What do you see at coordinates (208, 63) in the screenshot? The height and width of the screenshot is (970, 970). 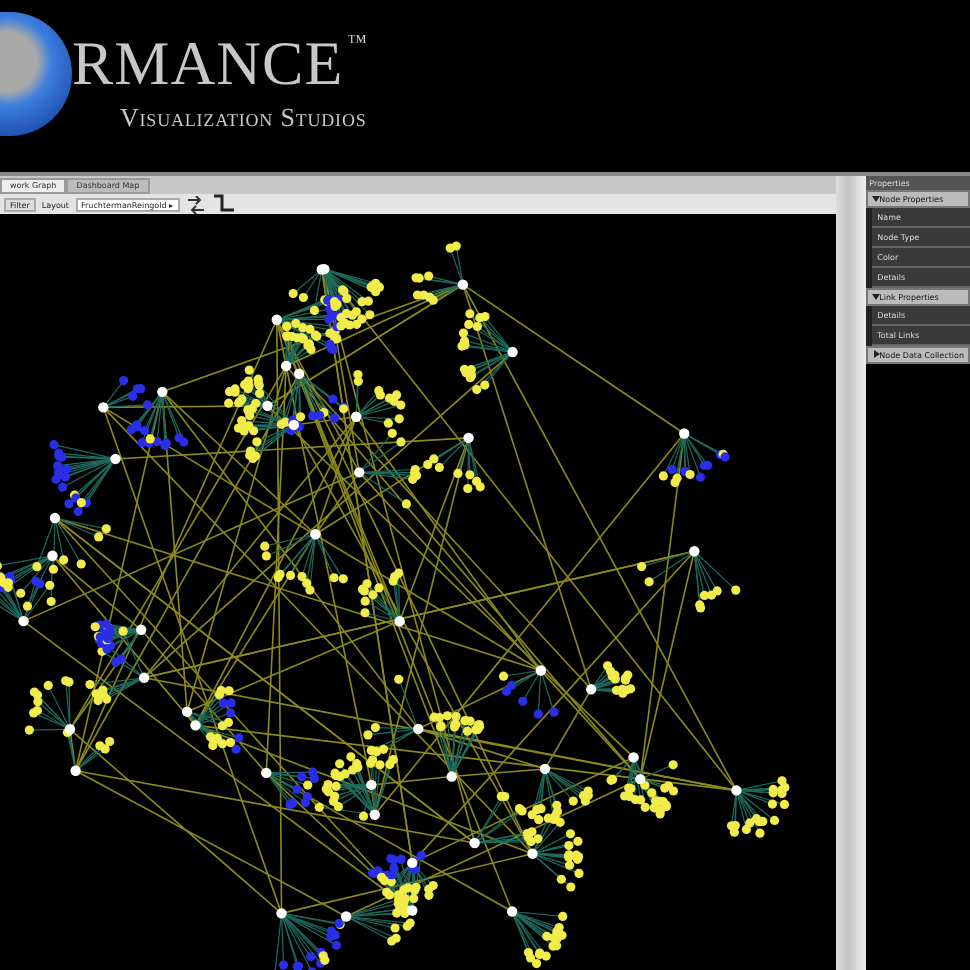 I see `logo-wordmark: RMANCE` at bounding box center [208, 63].